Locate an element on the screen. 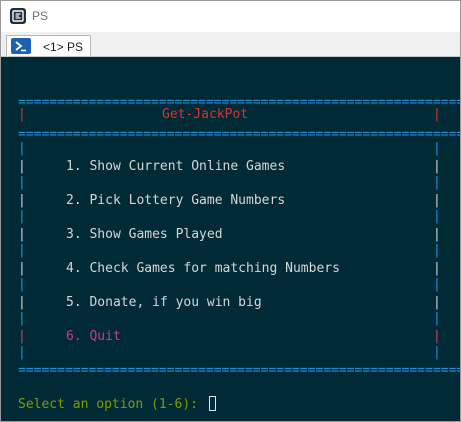 Image resolution: width=461 pixels, height=422 pixels. menu-item-6: 6. Quit is located at coordinates (93, 336).